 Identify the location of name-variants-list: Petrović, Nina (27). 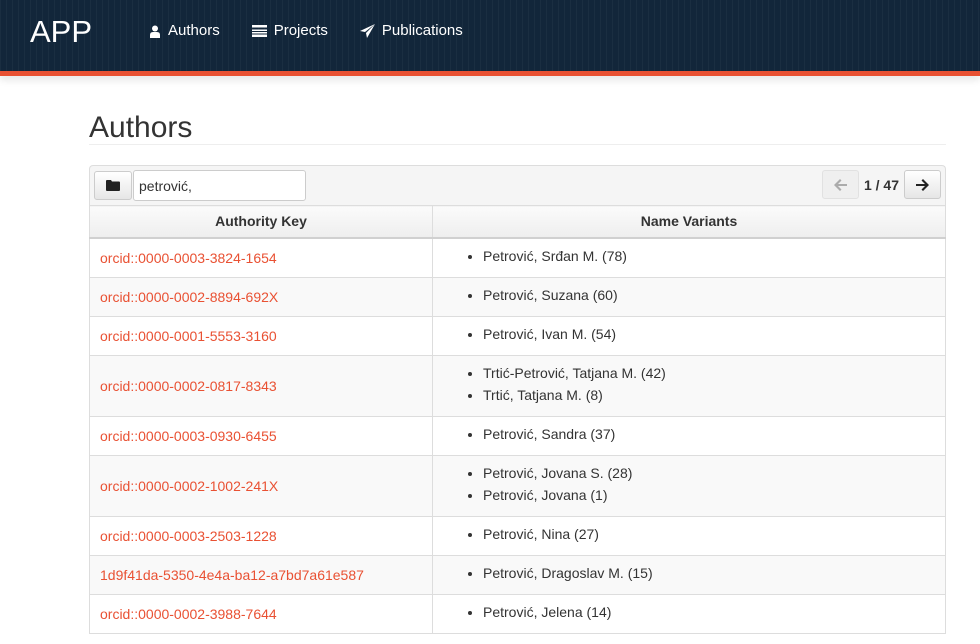
(689, 534).